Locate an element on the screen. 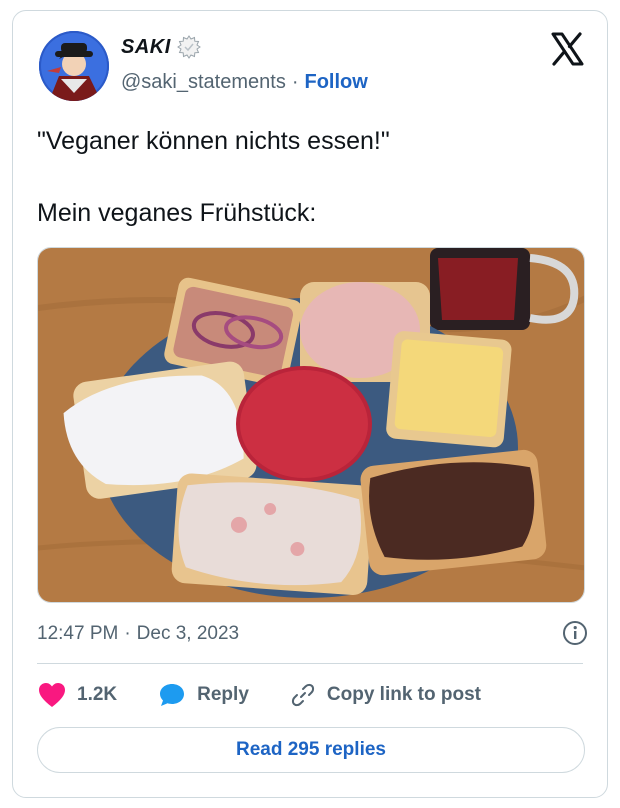 This screenshot has height=808, width=620. tweet-date: Dec 3, 2023 is located at coordinates (188, 633).